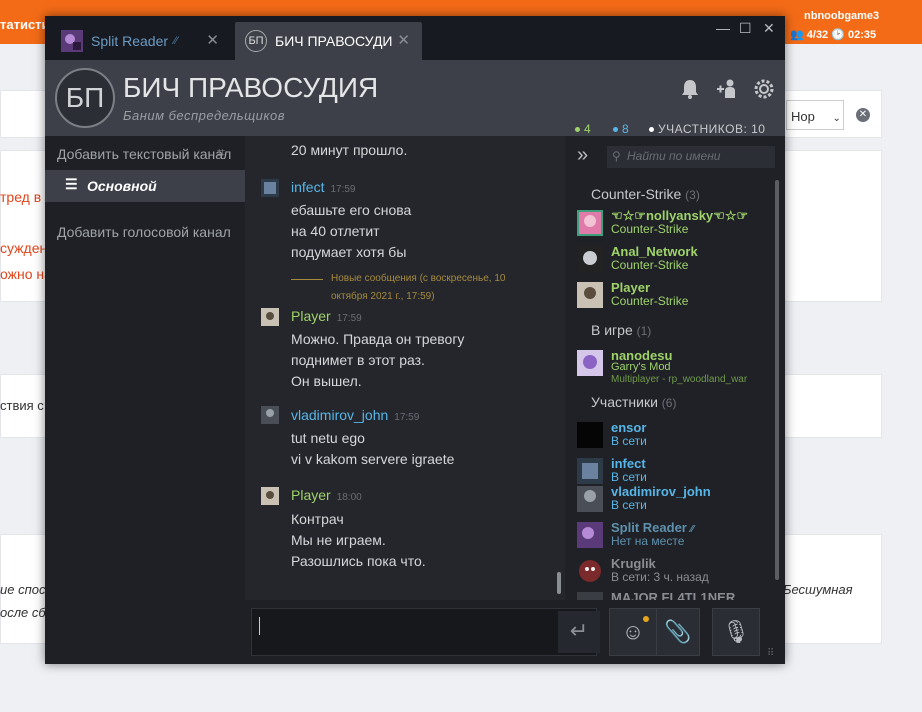  Describe the element at coordinates (373, 459) in the screenshot. I see `message-text: vi v kakom servere igraete` at that location.